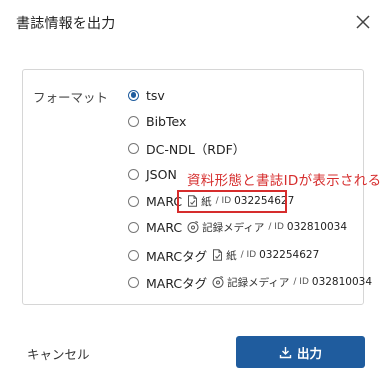 The width and height of the screenshot is (390, 383). I want to click on dialog-title: 書誌情報を出力, so click(66, 24).